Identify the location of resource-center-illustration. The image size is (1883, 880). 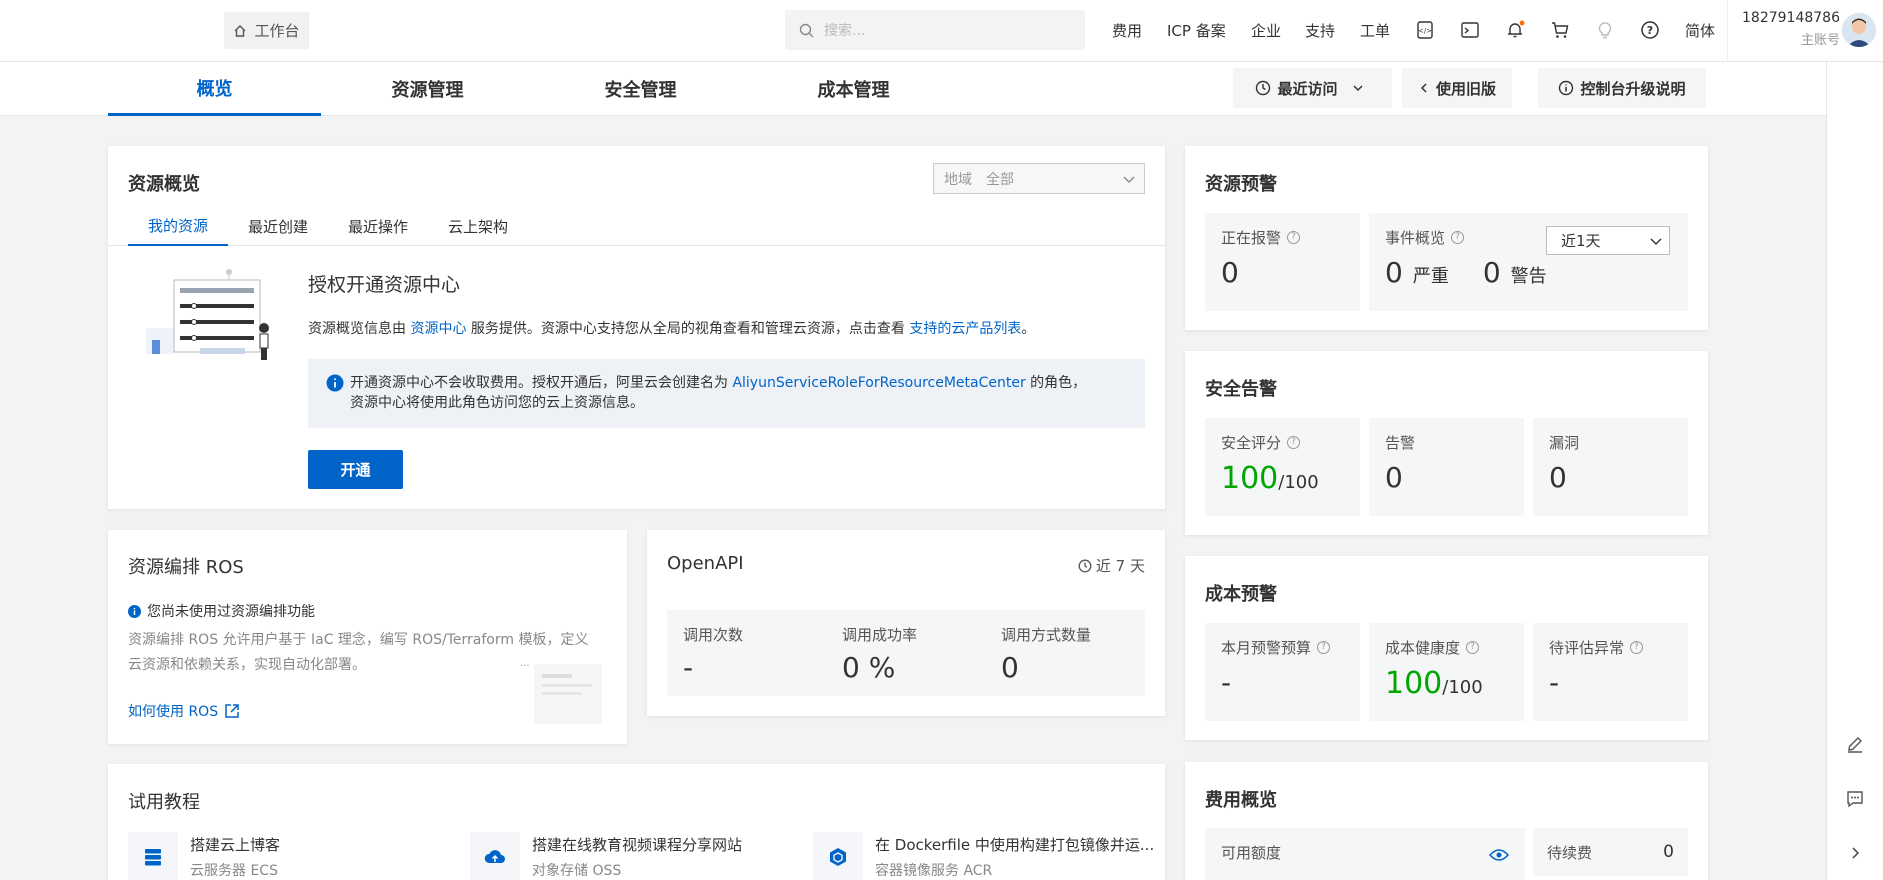
(211, 320).